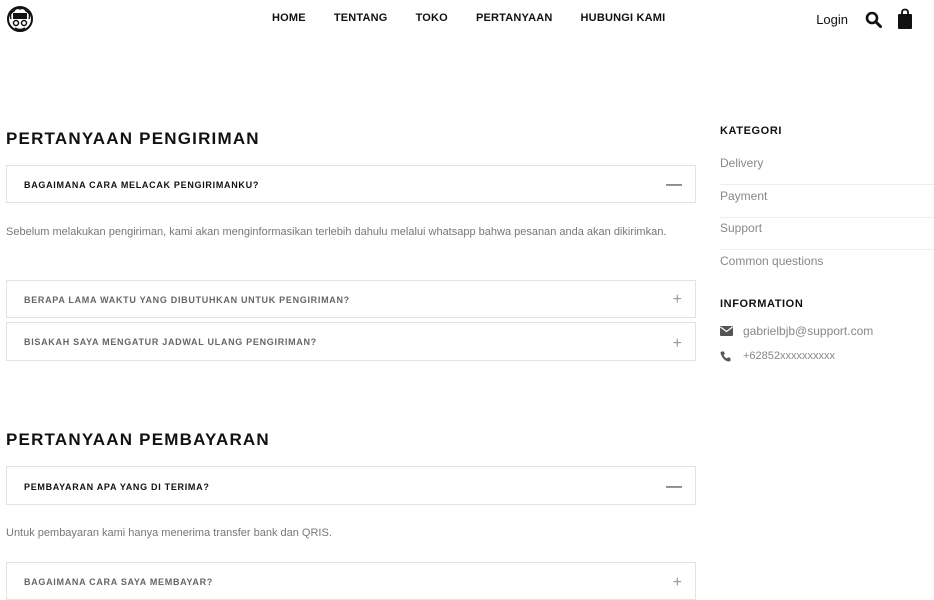 Image resolution: width=934 pixels, height=600 pixels. I want to click on logo, so click(20, 19).